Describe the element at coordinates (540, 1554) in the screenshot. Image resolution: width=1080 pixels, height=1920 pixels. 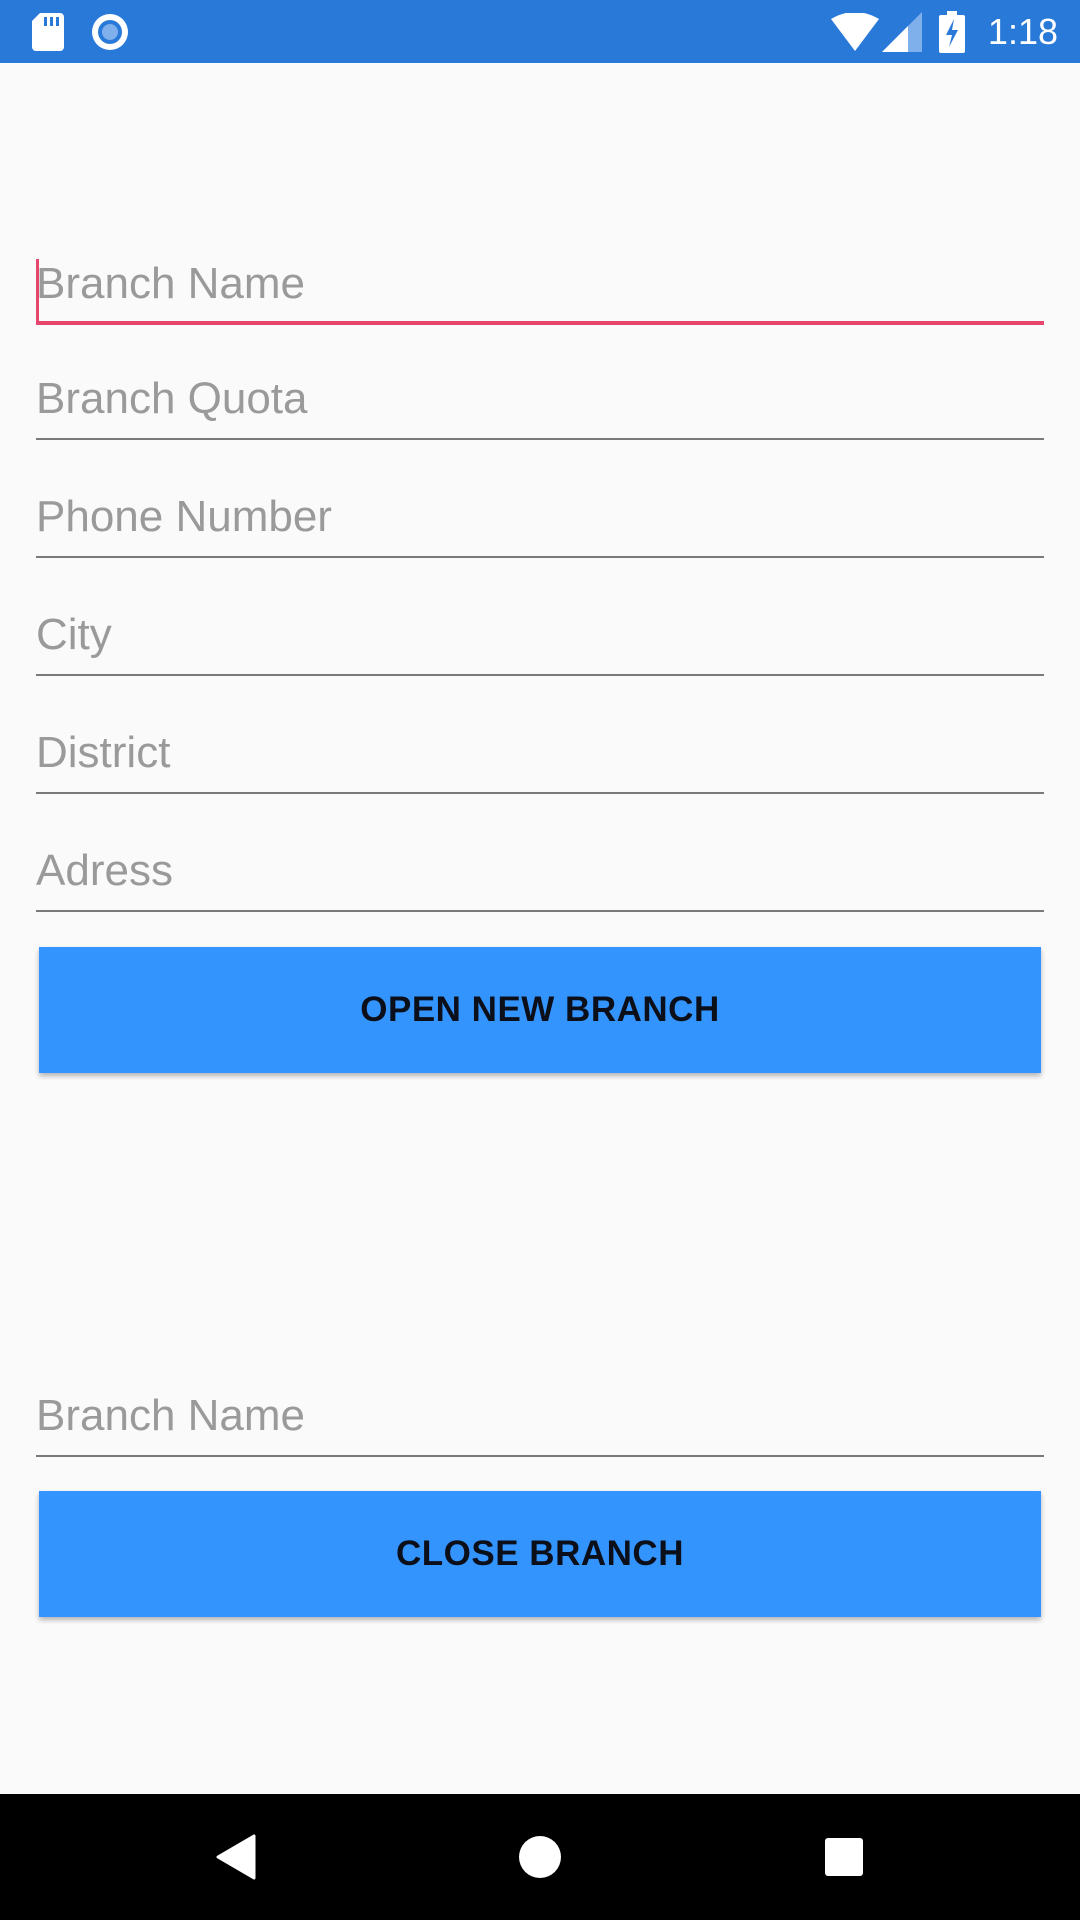
I see `close-branch-button: CLOSE BRANCH` at that location.